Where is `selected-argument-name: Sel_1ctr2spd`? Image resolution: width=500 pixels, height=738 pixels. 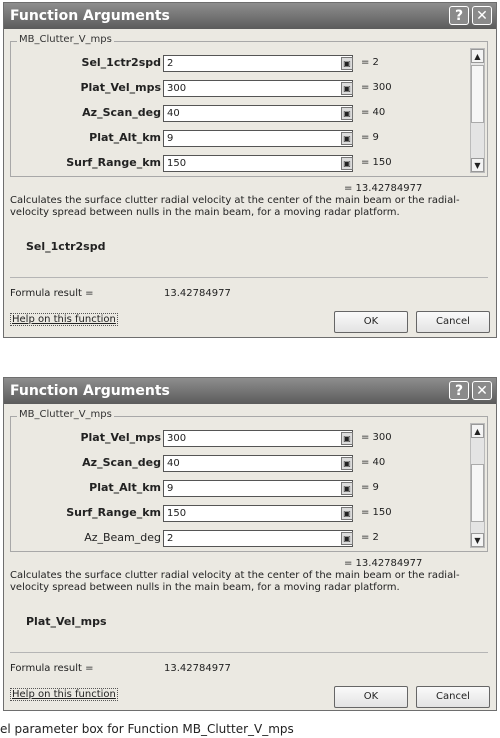 selected-argument-name: Sel_1ctr2spd is located at coordinates (66, 246).